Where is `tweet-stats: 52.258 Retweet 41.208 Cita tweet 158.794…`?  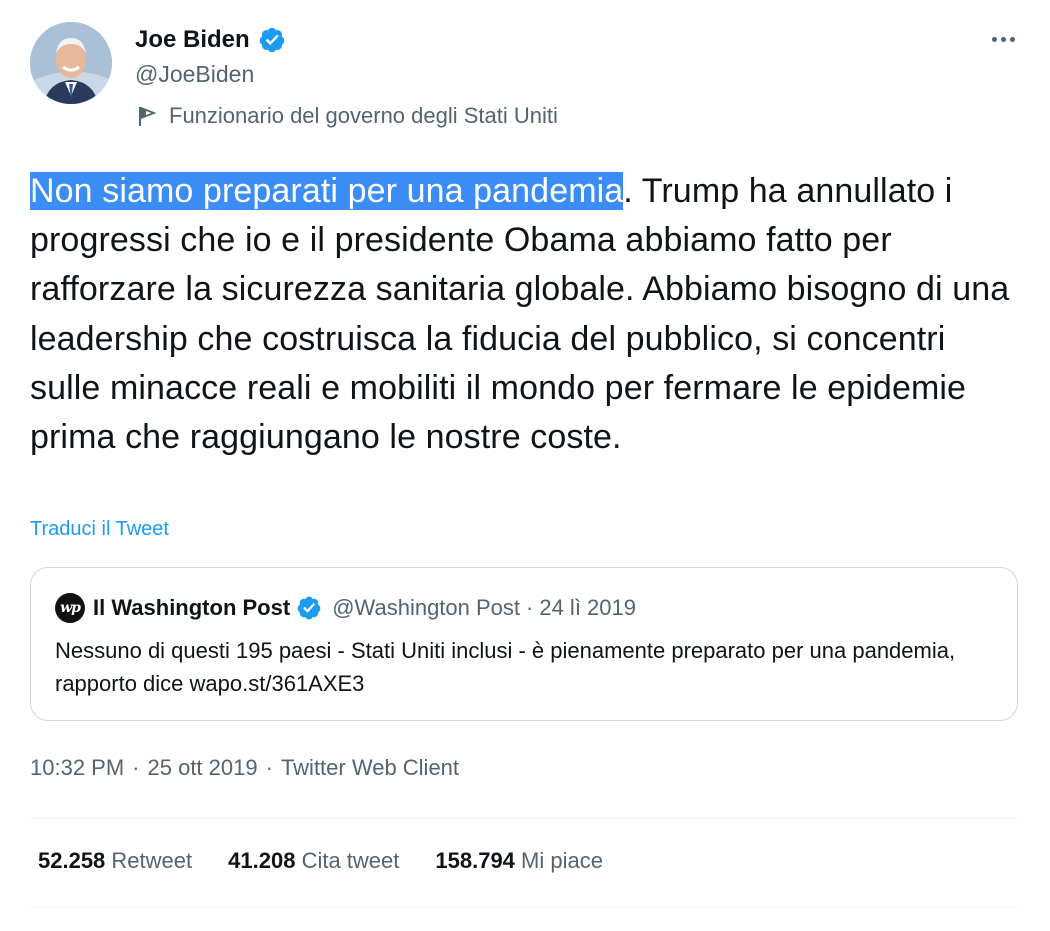 tweet-stats: 52.258 Retweet 41.208 Cita tweet 158.794… is located at coordinates (320, 861).